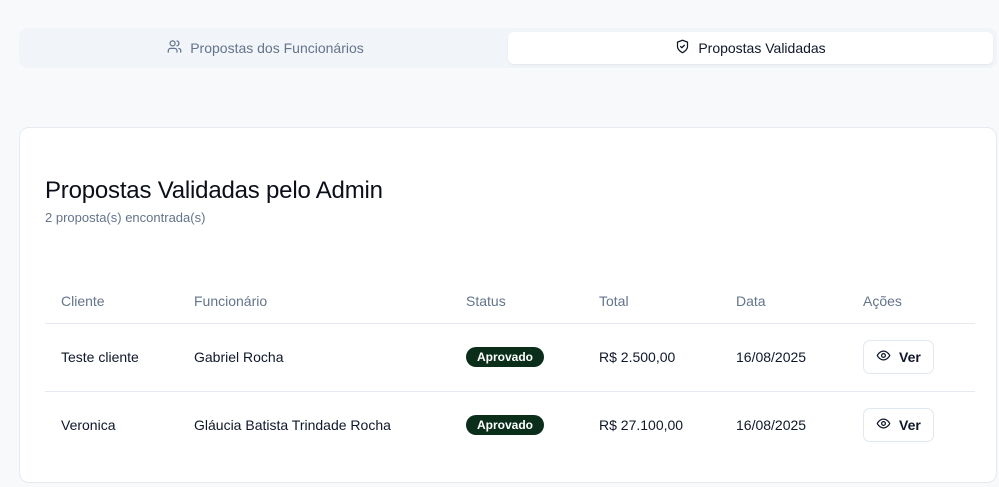  Describe the element at coordinates (651, 357) in the screenshot. I see `cell-total: R$ 2.500,00` at that location.